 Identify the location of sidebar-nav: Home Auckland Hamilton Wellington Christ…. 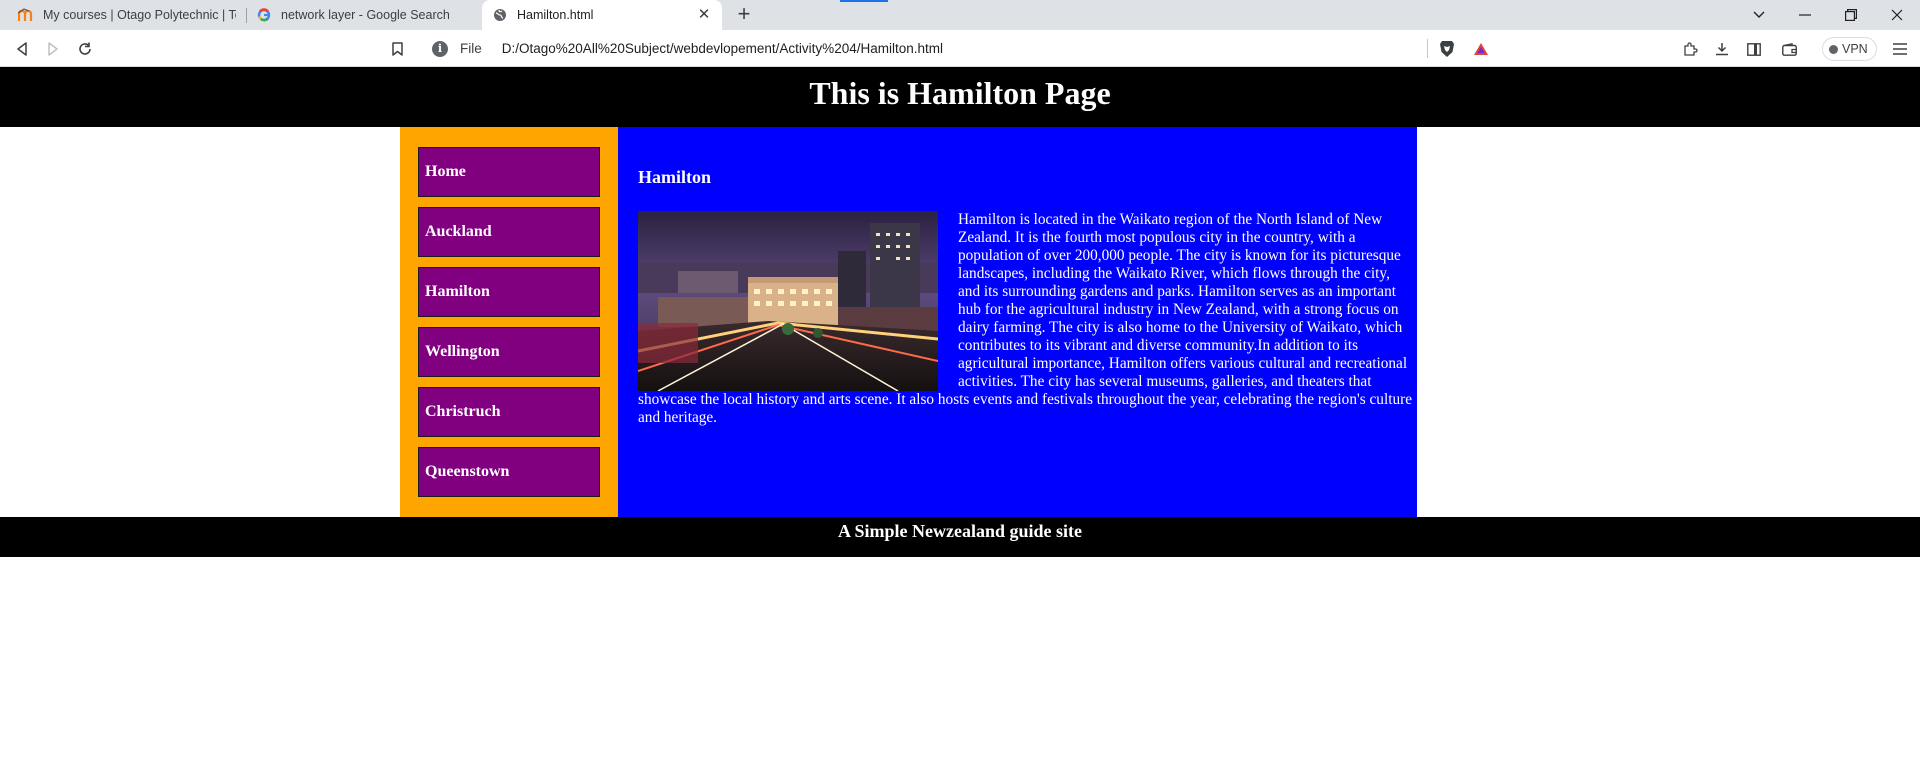
(509, 322).